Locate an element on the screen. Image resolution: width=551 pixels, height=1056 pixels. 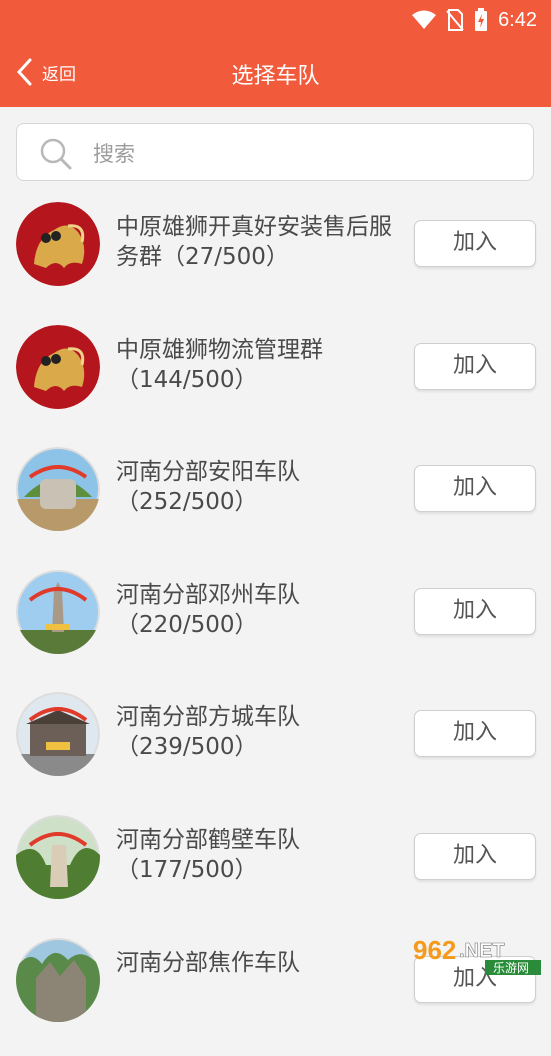
list-item: 中原雄狮物流管理群（144/500） 加入 is located at coordinates (275, 382).